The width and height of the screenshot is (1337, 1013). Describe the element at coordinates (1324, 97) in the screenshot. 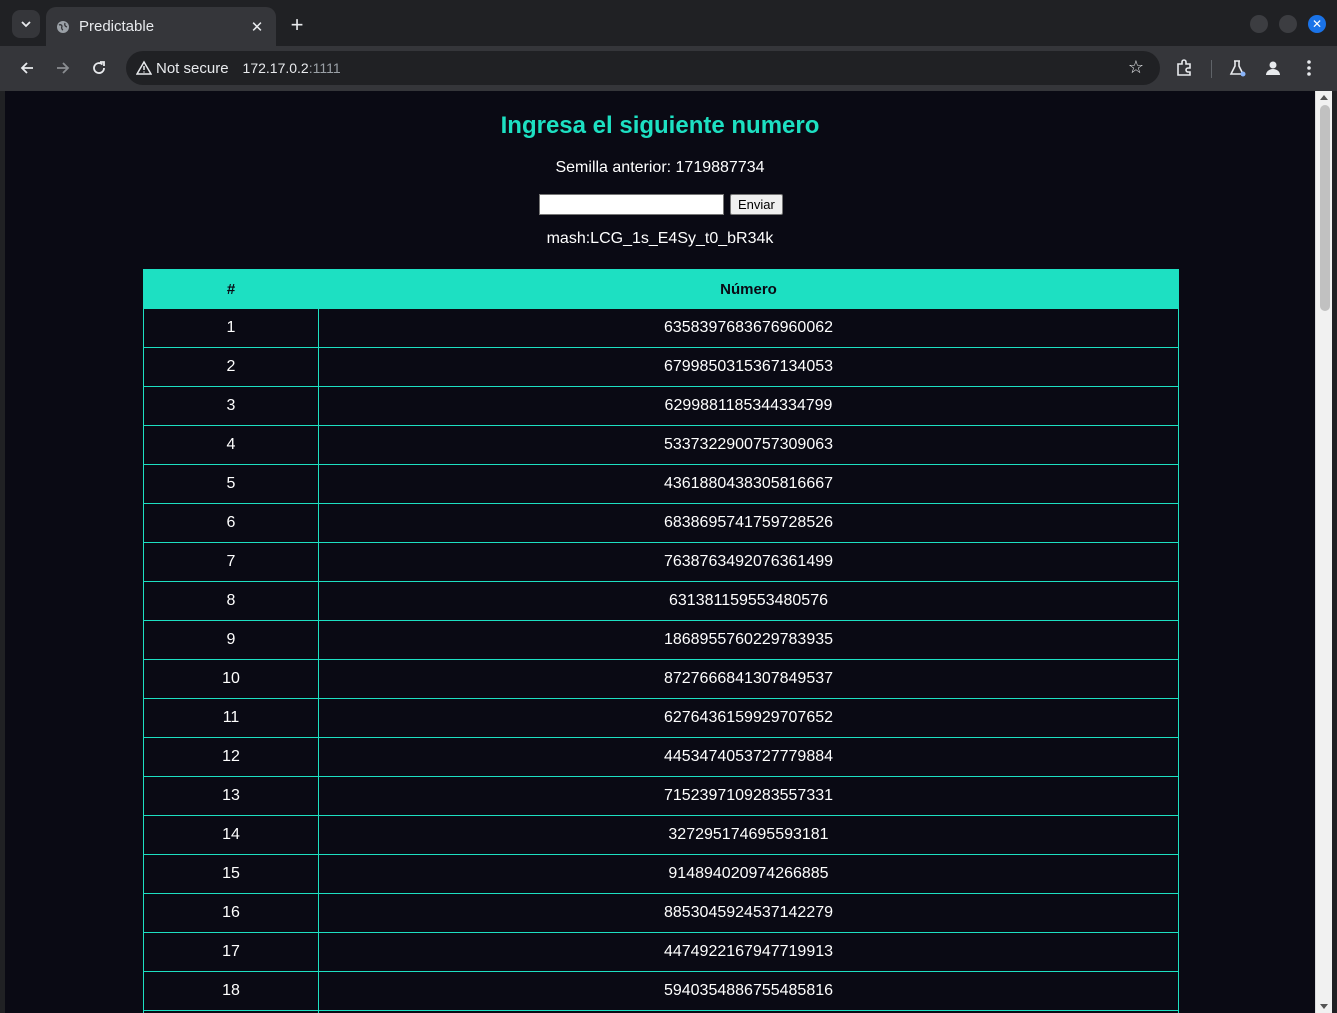

I see `scroll-up-arrow-icon` at that location.